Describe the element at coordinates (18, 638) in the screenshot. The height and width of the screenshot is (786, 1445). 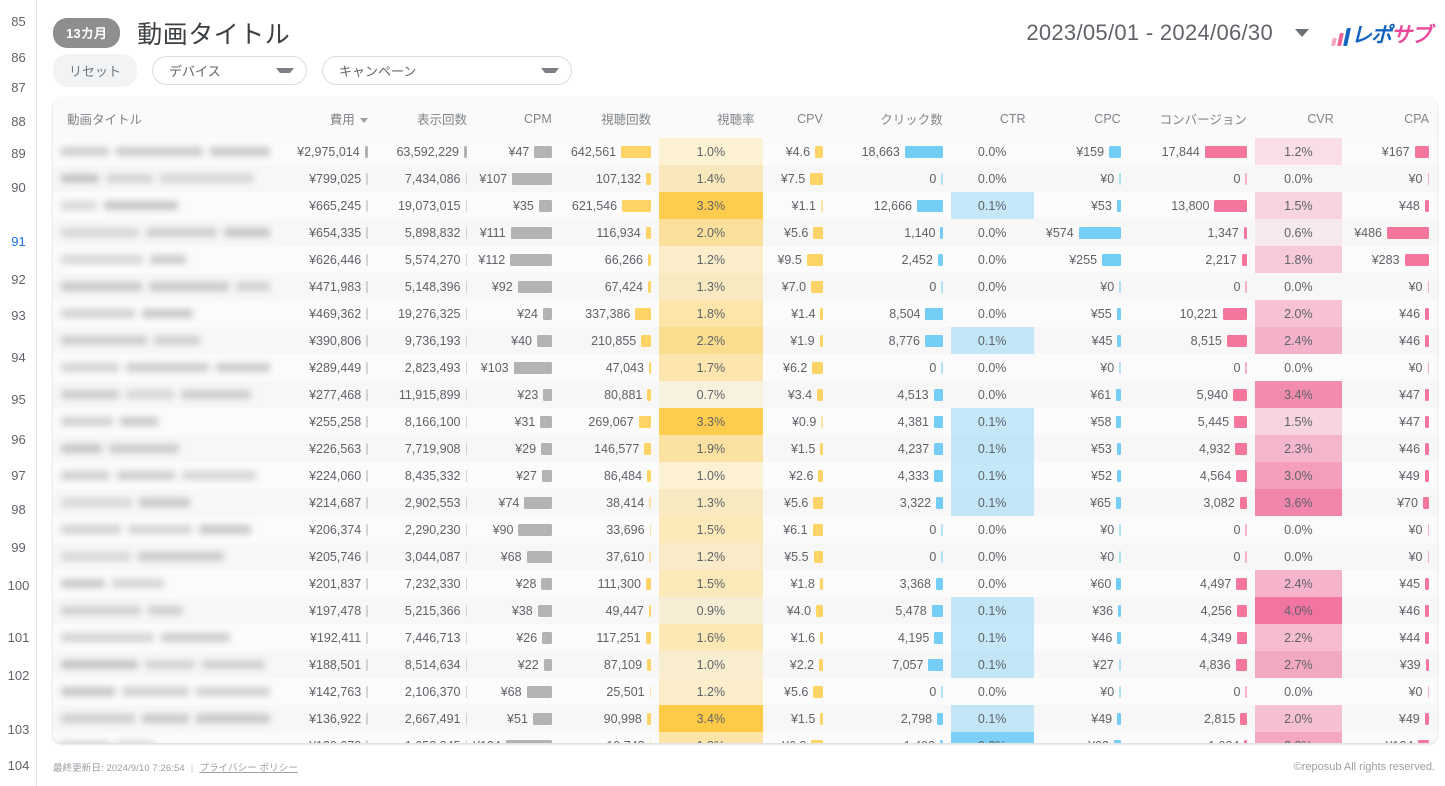
I see `row-number-101: 101` at that location.